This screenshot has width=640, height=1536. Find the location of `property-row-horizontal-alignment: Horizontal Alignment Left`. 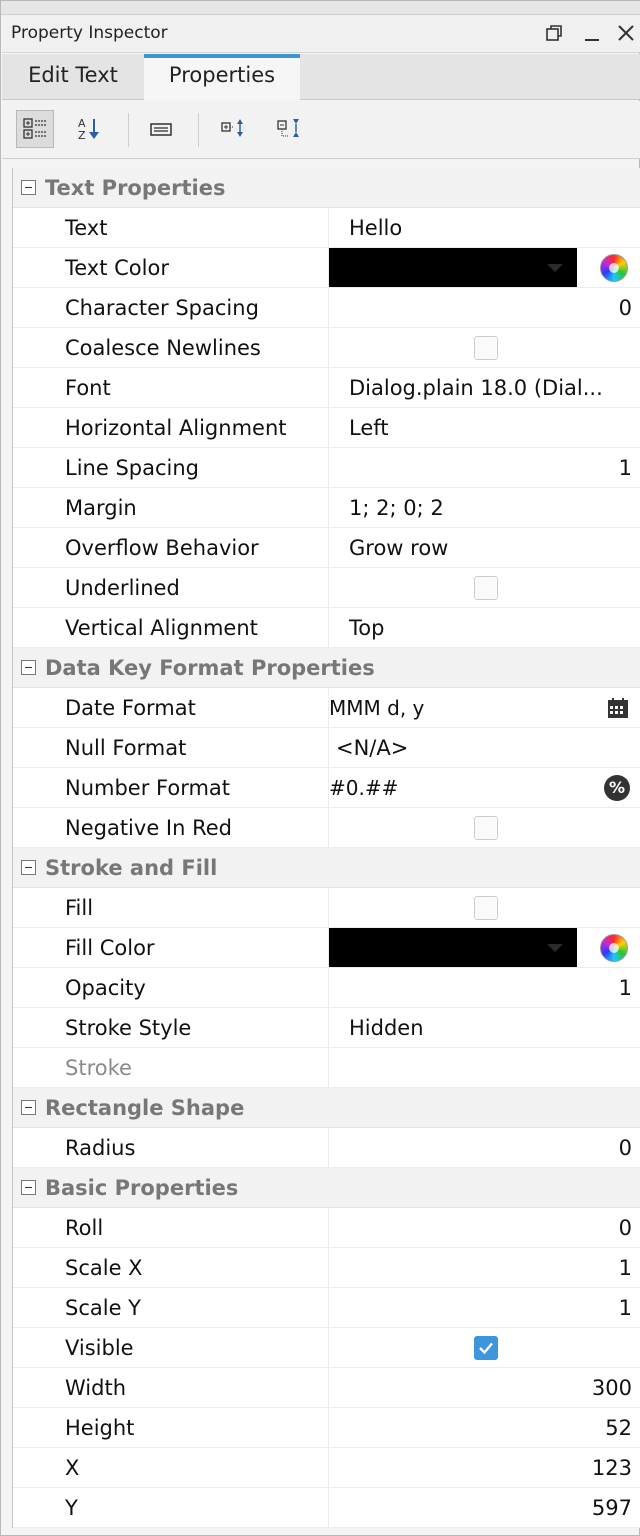

property-row-horizontal-alignment: Horizontal Alignment Left is located at coordinates (326, 428).